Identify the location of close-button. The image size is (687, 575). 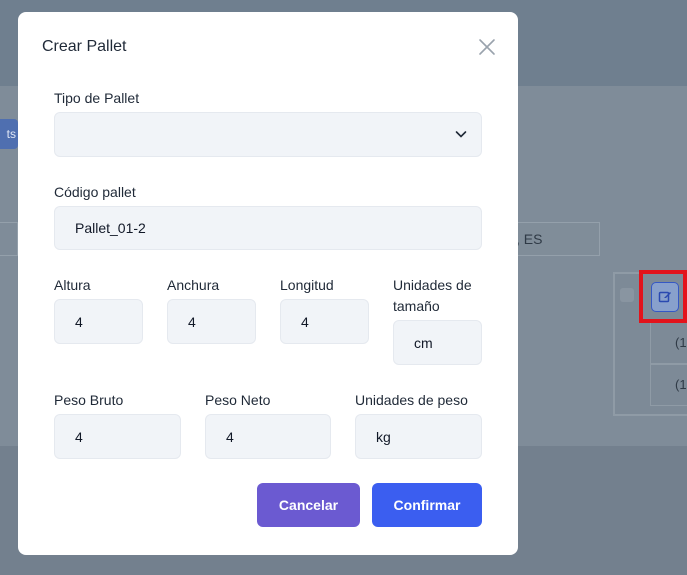
(487, 47).